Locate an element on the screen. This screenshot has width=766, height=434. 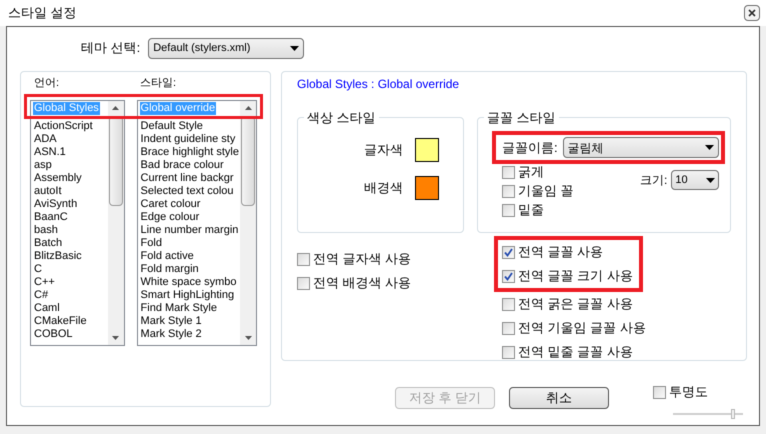
list-item: asp is located at coordinates (43, 165).